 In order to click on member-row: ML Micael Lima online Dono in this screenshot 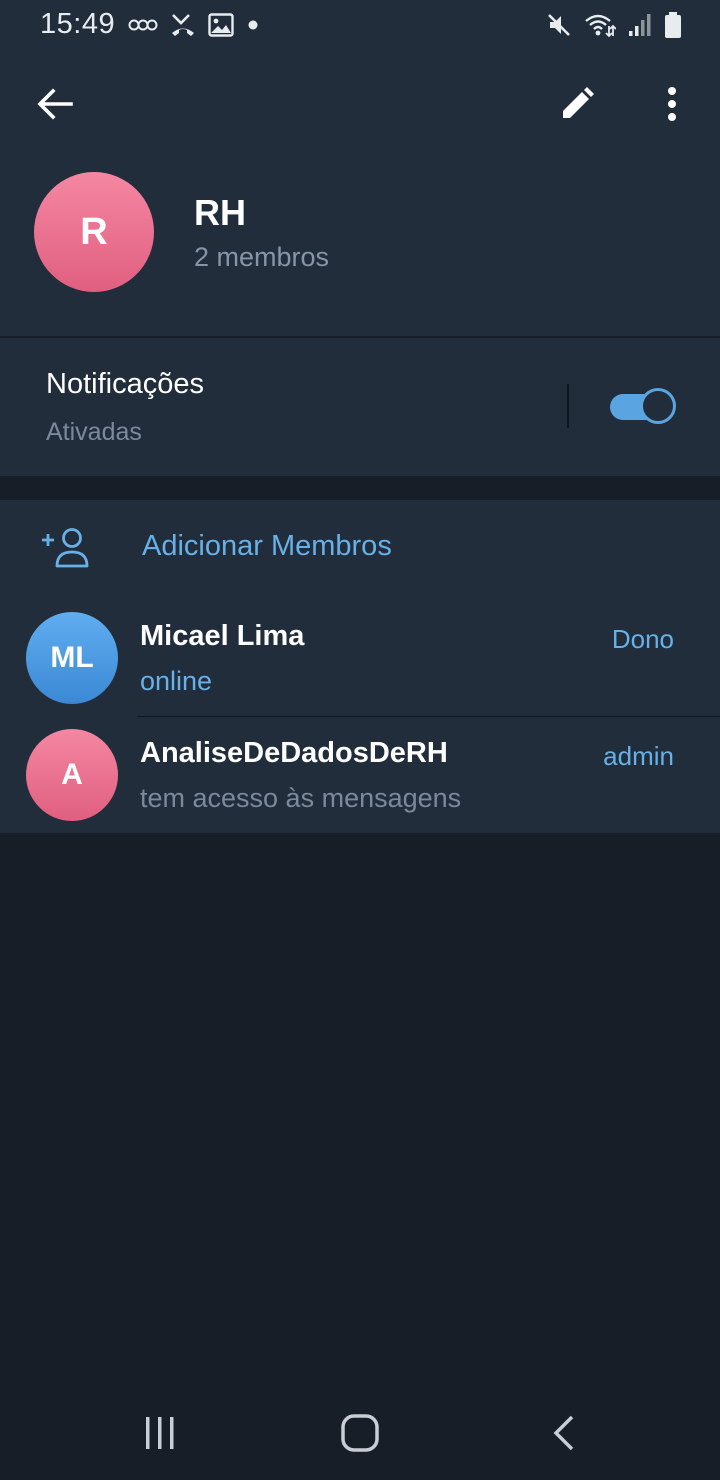, I will do `click(360, 658)`.